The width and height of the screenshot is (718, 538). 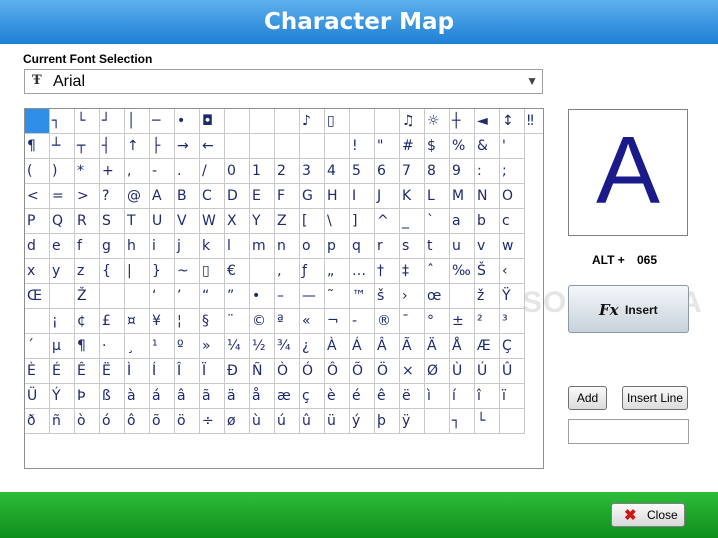 I want to click on character-cell: r, so click(x=387, y=246).